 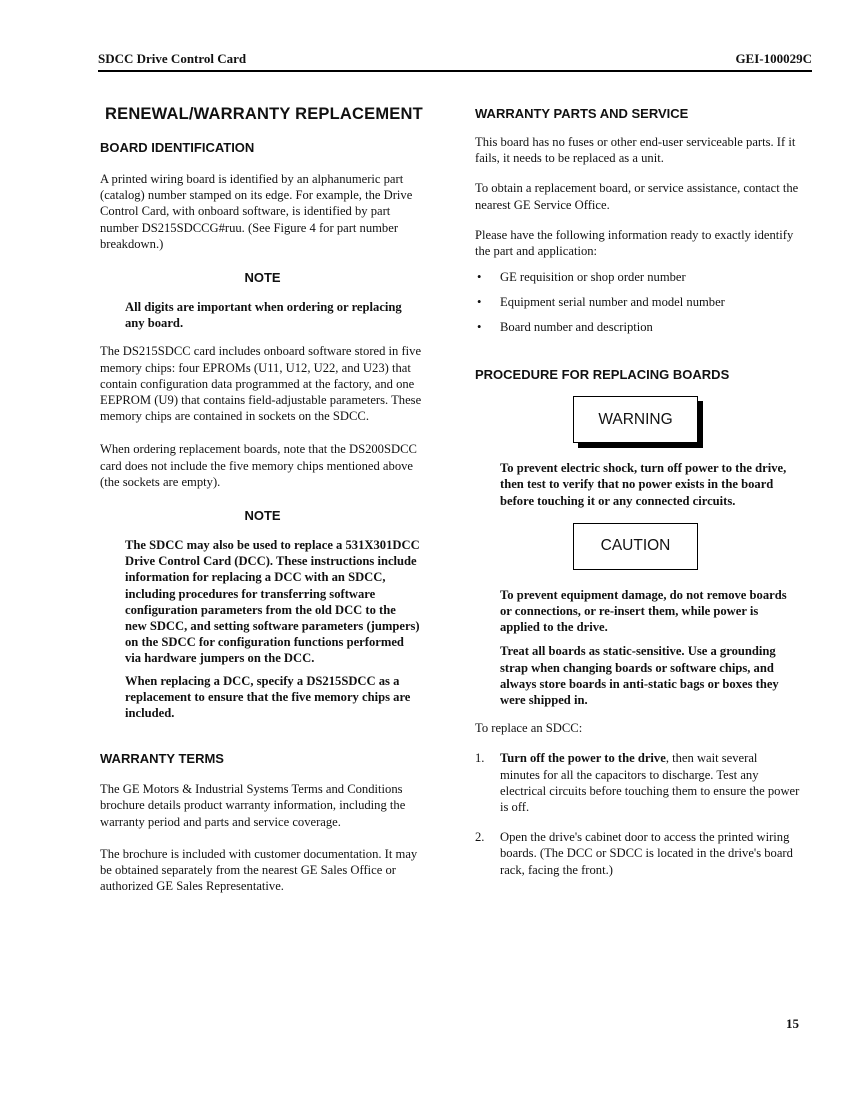 What do you see at coordinates (792, 1023) in the screenshot?
I see `page-number: 15` at bounding box center [792, 1023].